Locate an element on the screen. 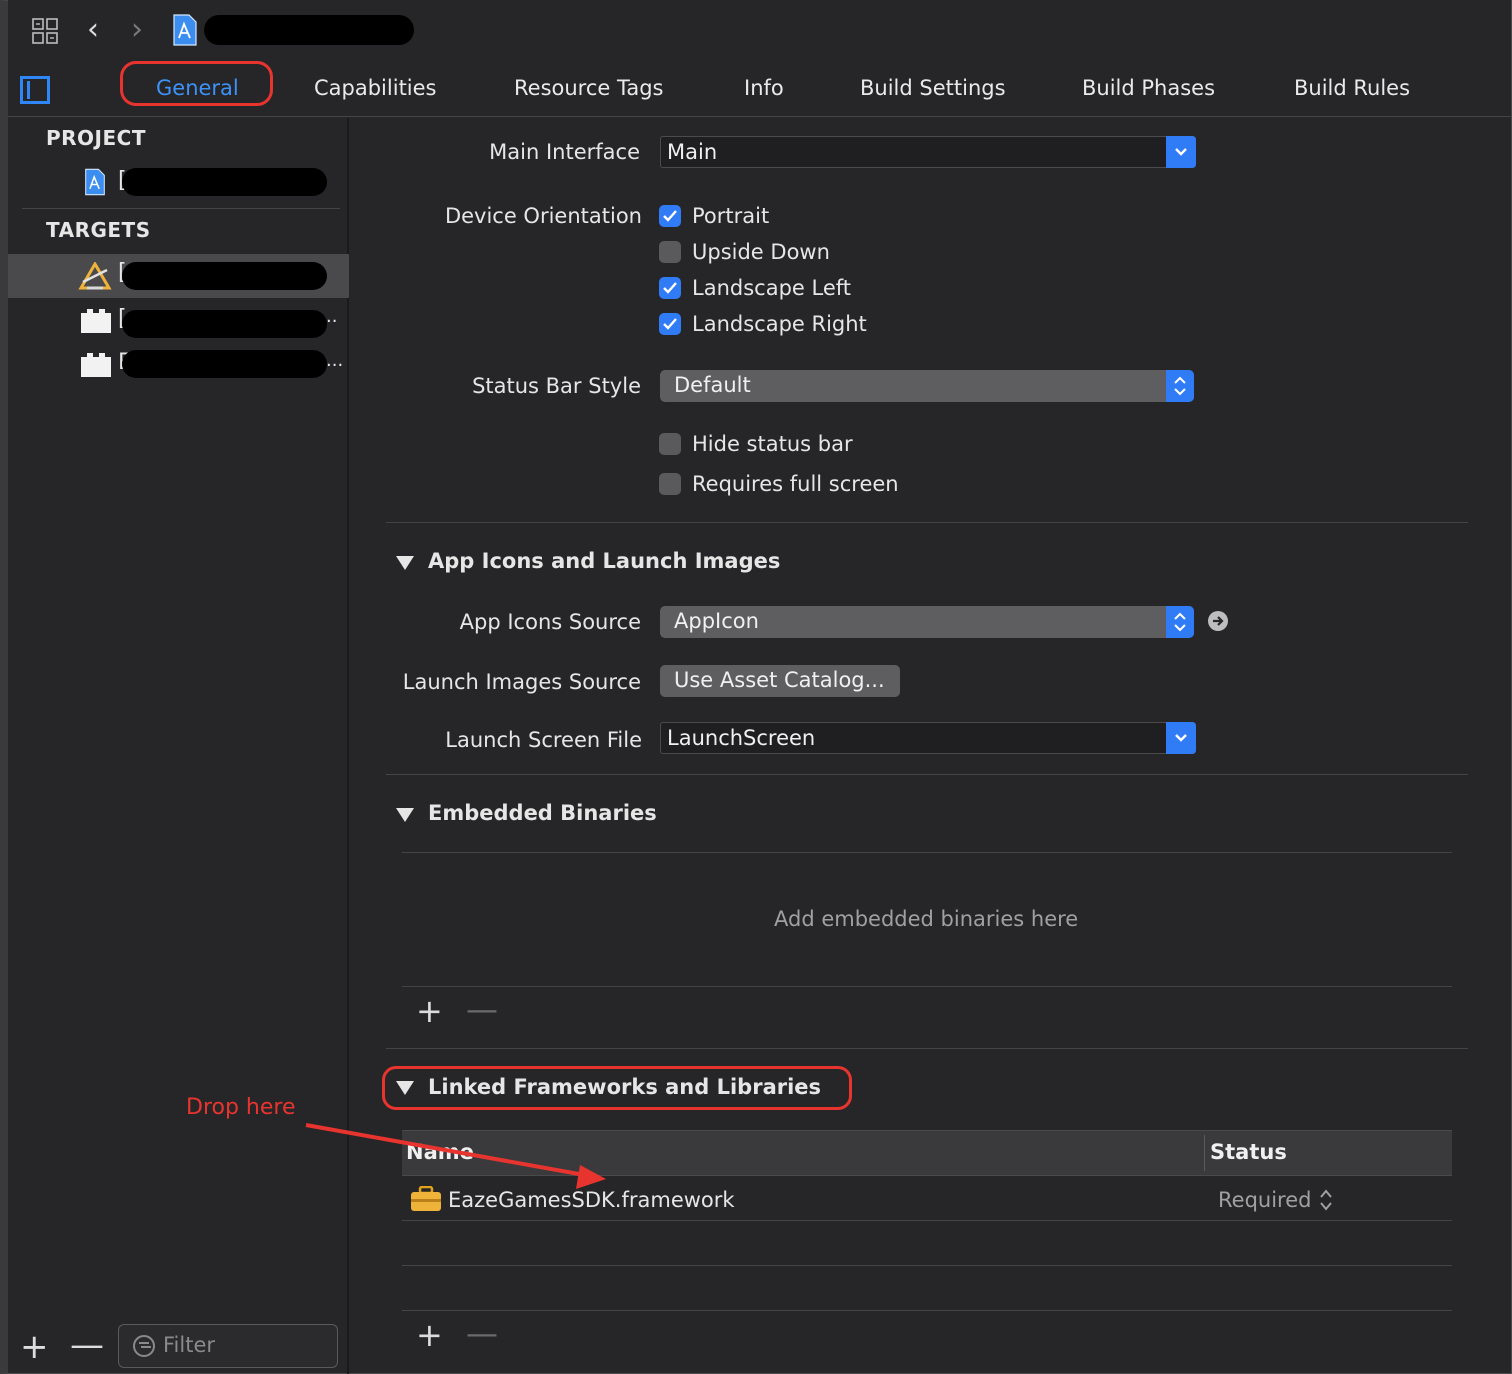 The height and width of the screenshot is (1374, 1512). remove-framework-button: — is located at coordinates (482, 1333).